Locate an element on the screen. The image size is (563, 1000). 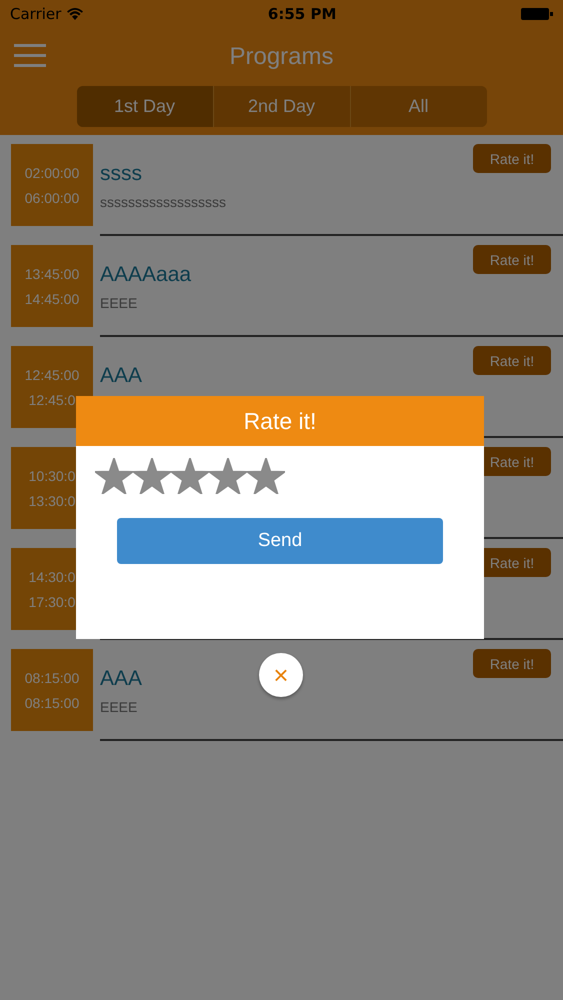
dialog-title: Rate it! is located at coordinates (280, 421).